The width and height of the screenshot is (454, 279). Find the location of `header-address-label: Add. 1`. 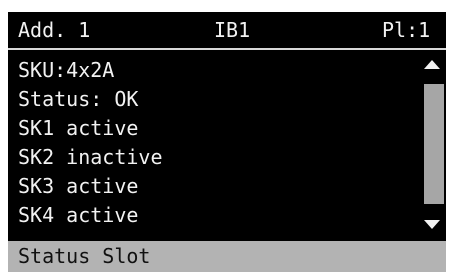

header-address-label: Add. 1 is located at coordinates (54, 30).